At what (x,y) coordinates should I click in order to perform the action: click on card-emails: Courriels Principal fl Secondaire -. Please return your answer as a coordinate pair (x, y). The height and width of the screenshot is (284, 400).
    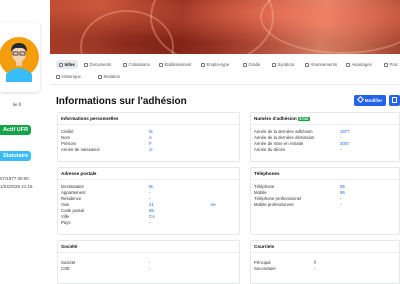
    Looking at the image, I should click on (325, 262).